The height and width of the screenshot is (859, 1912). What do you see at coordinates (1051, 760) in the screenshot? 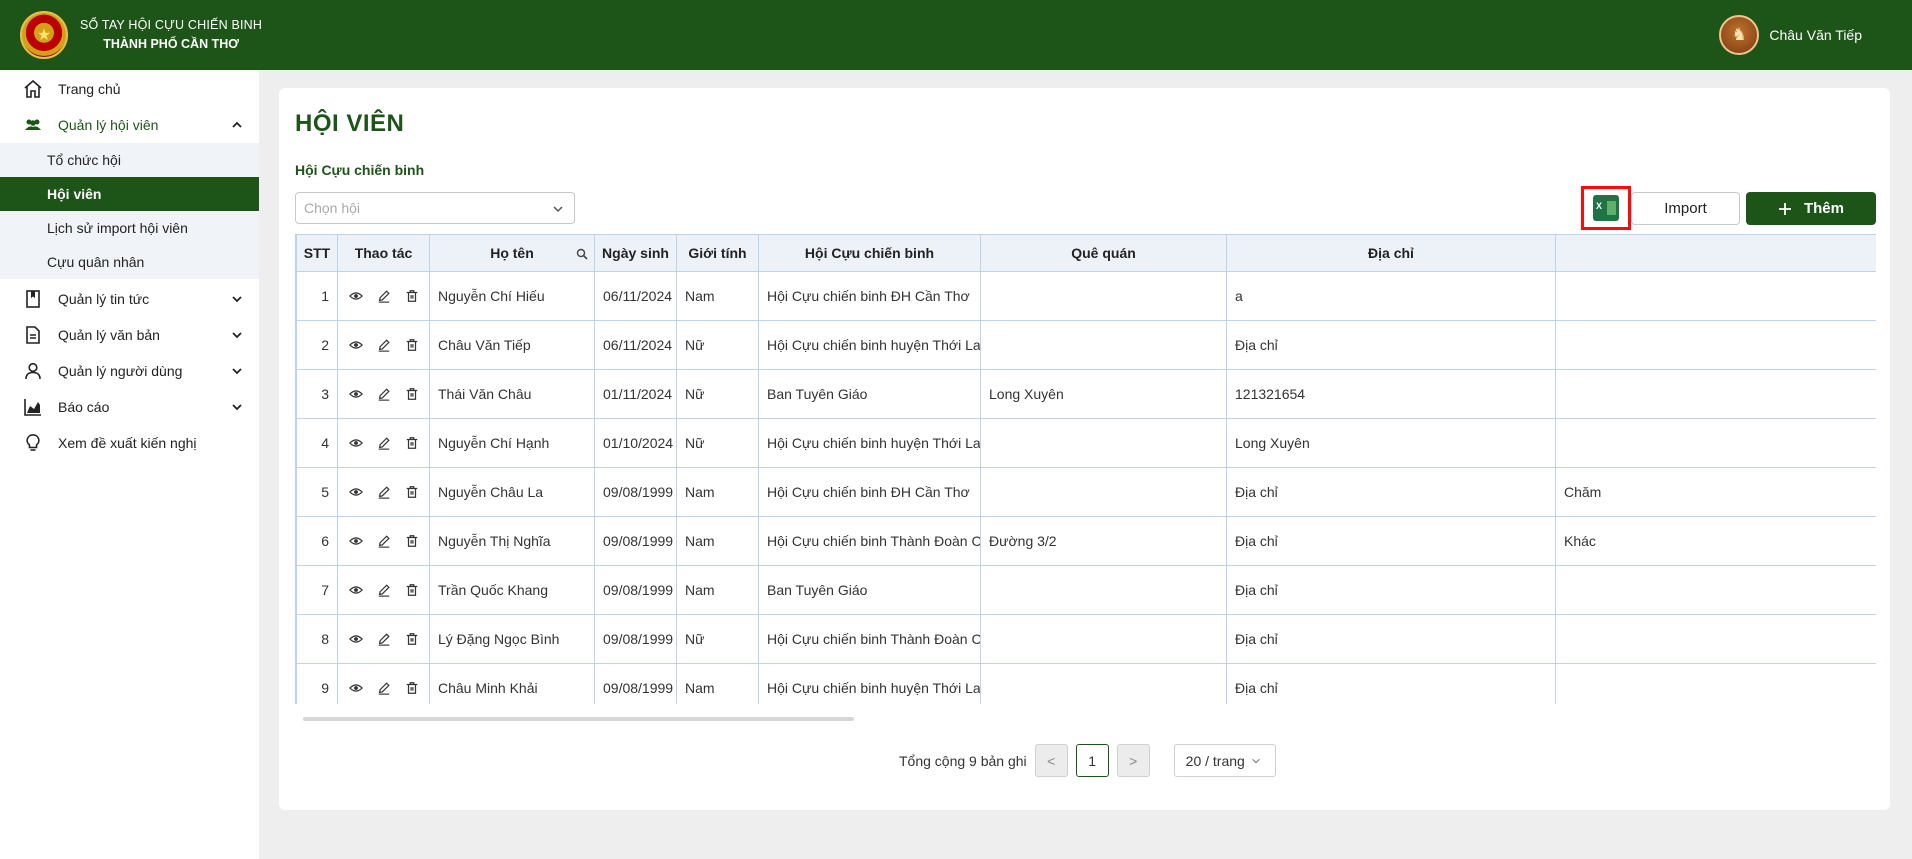
I see `prev-page-button: <` at bounding box center [1051, 760].